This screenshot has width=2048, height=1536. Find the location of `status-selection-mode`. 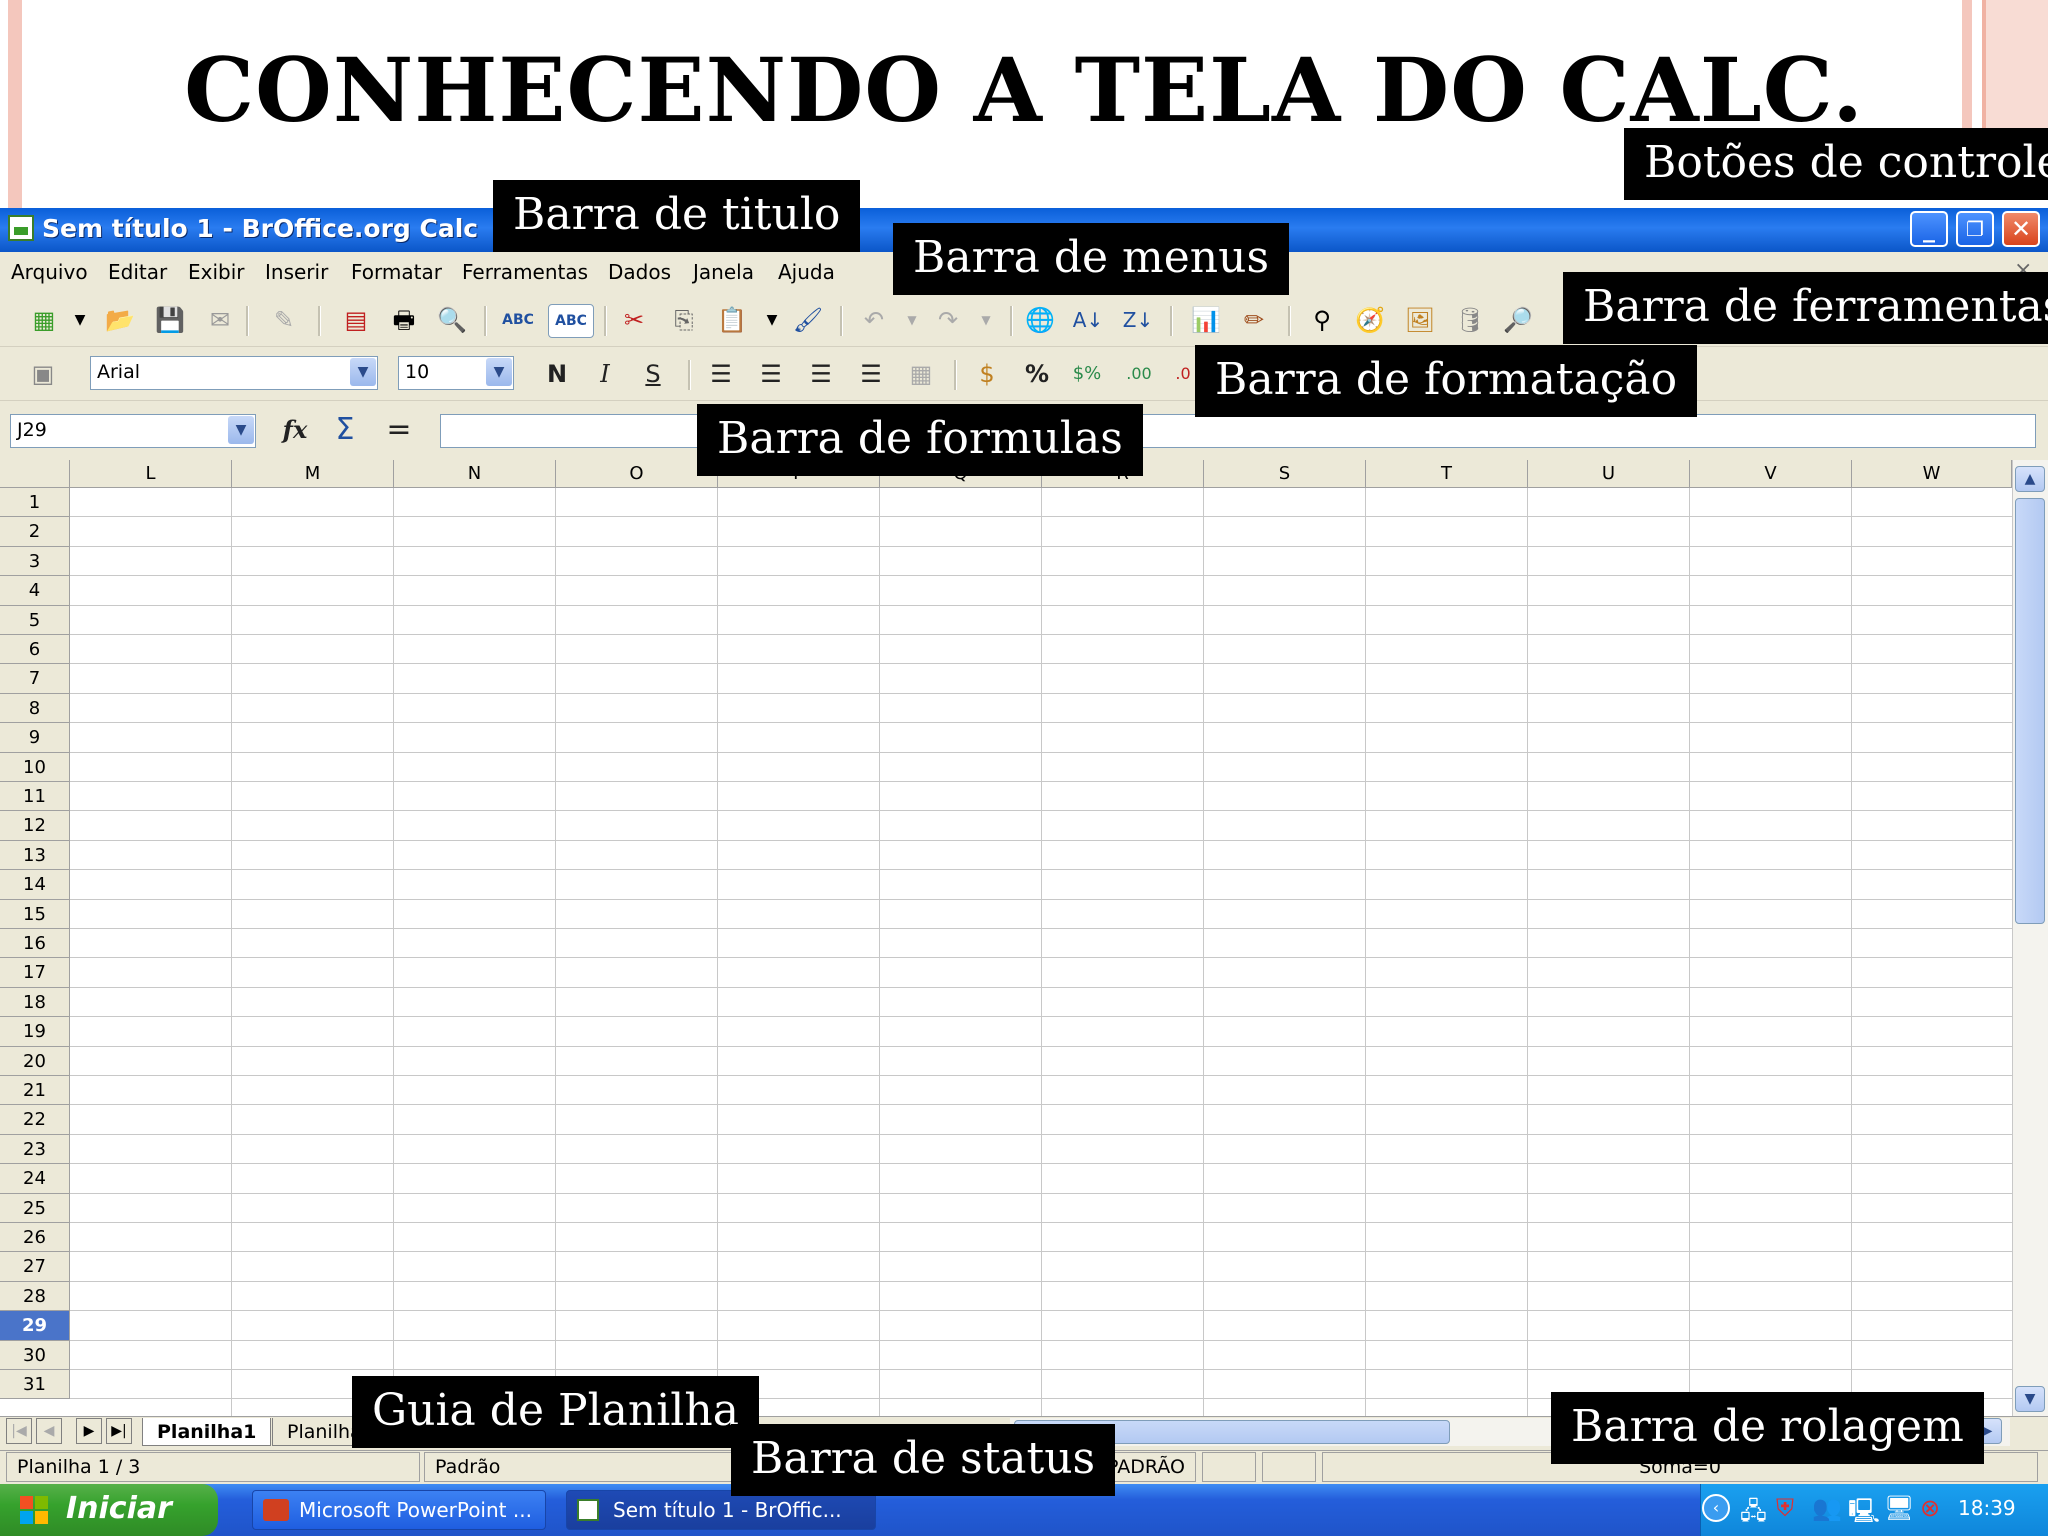

status-selection-mode is located at coordinates (1229, 1467).